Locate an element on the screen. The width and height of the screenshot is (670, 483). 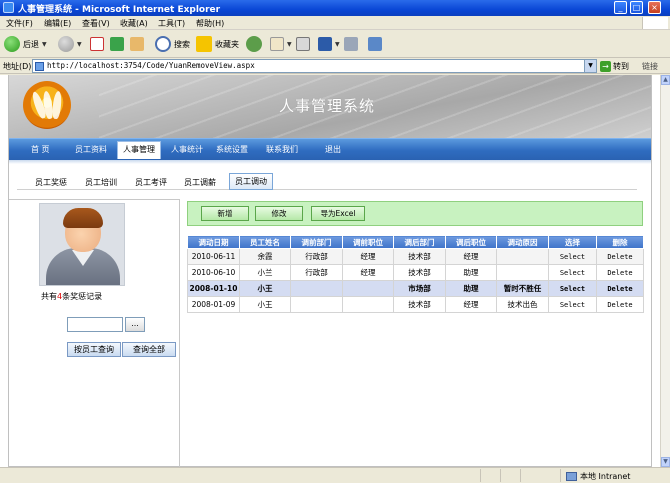
avatar is located at coordinates (82, 244).